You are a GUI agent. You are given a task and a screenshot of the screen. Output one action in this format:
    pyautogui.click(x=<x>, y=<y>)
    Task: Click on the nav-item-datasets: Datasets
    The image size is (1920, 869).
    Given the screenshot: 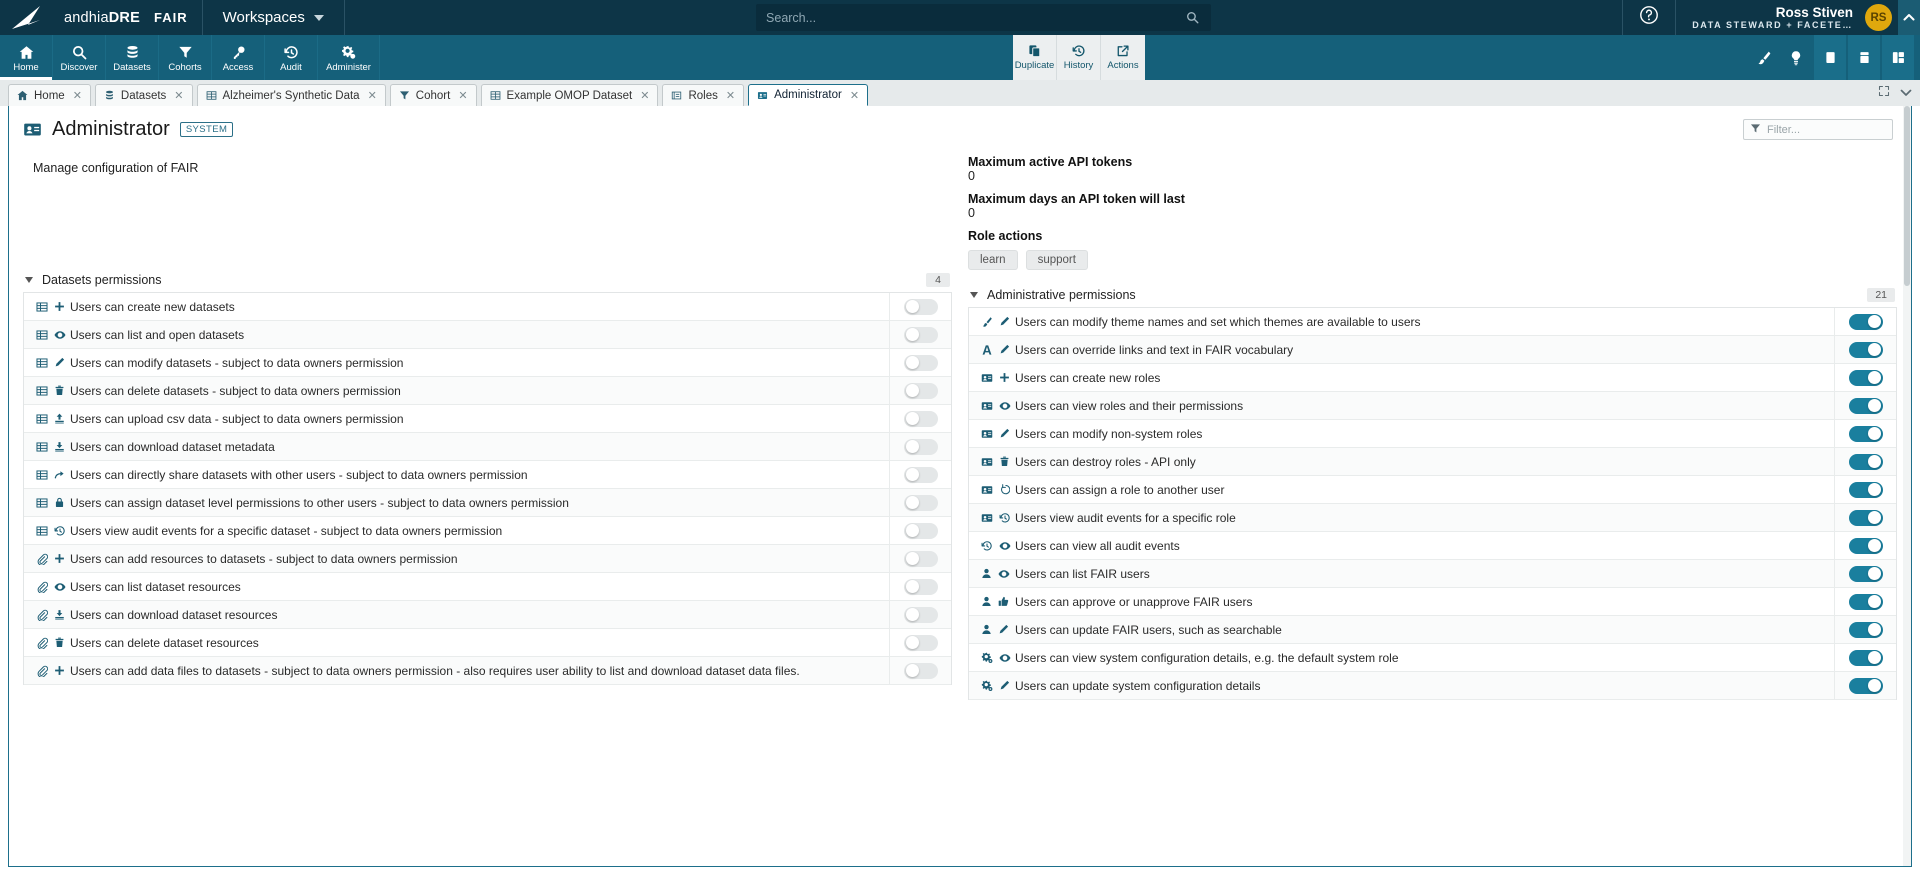 What is the action you would take?
    pyautogui.click(x=132, y=57)
    